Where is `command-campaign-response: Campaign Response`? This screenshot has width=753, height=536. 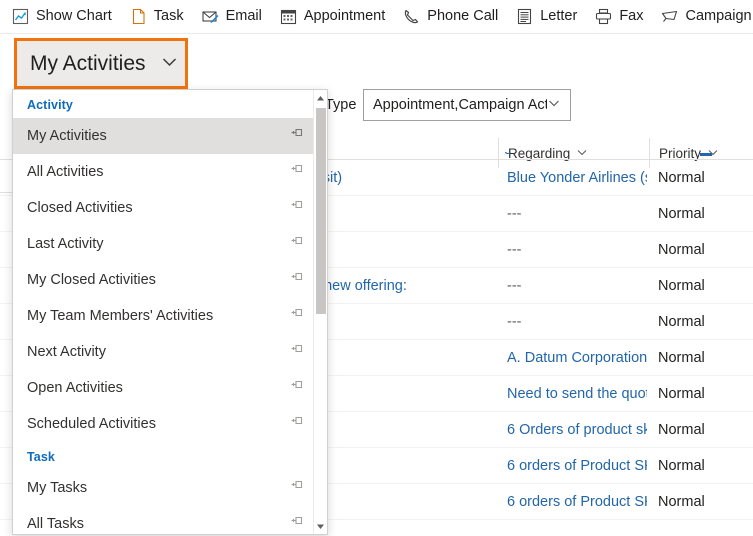
command-campaign-response: Campaign Response is located at coordinates (702, 17).